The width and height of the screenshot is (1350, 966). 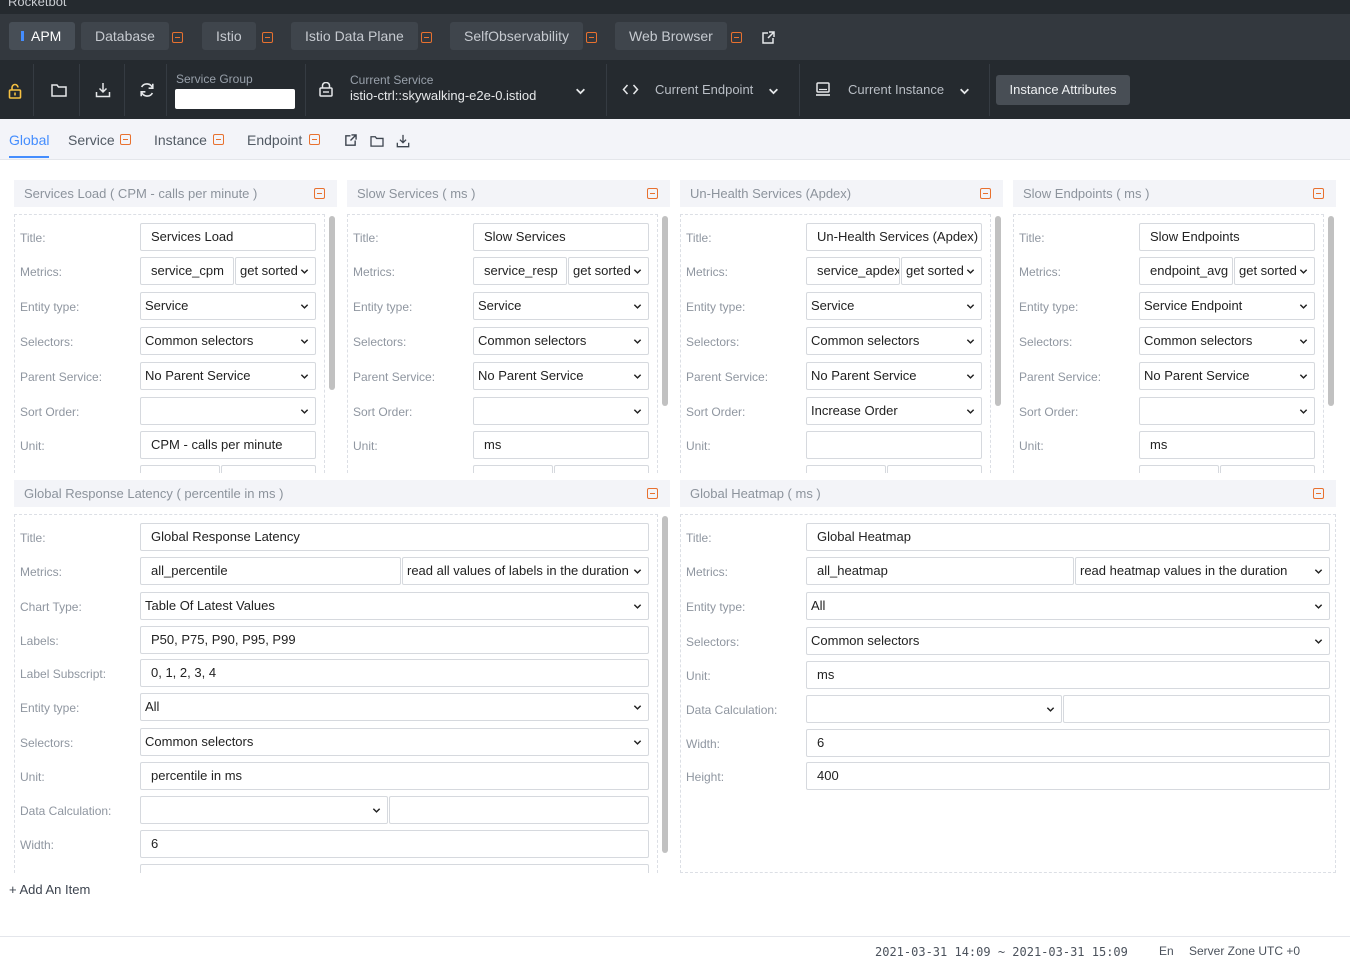 I want to click on dashboard-tab-istio-data-plane: Istio Data Plane, so click(x=354, y=36).